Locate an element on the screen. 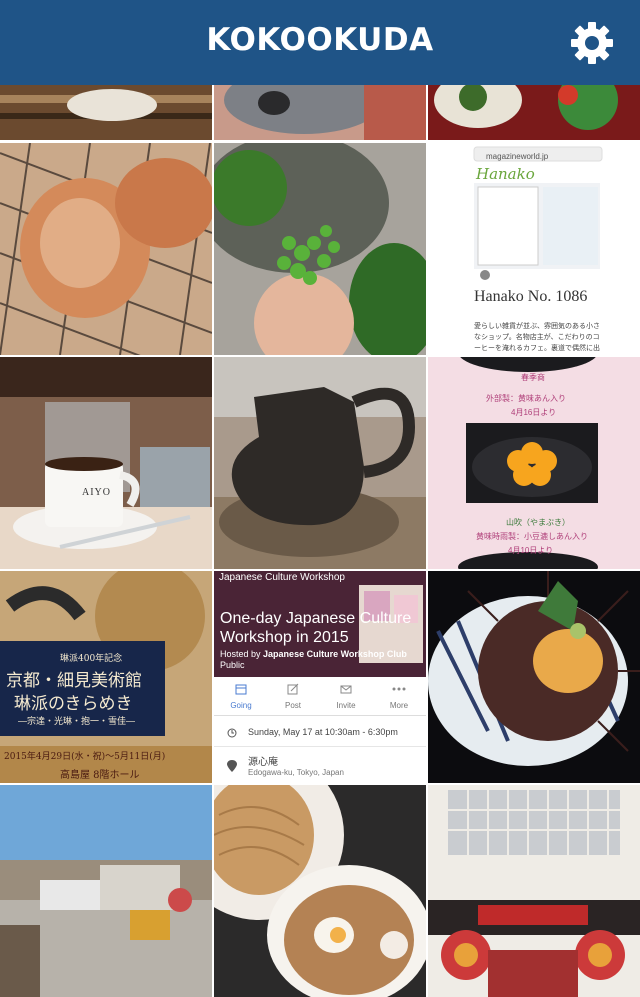  event-action-bar: Going Post Invite More is located at coordinates (320, 696).